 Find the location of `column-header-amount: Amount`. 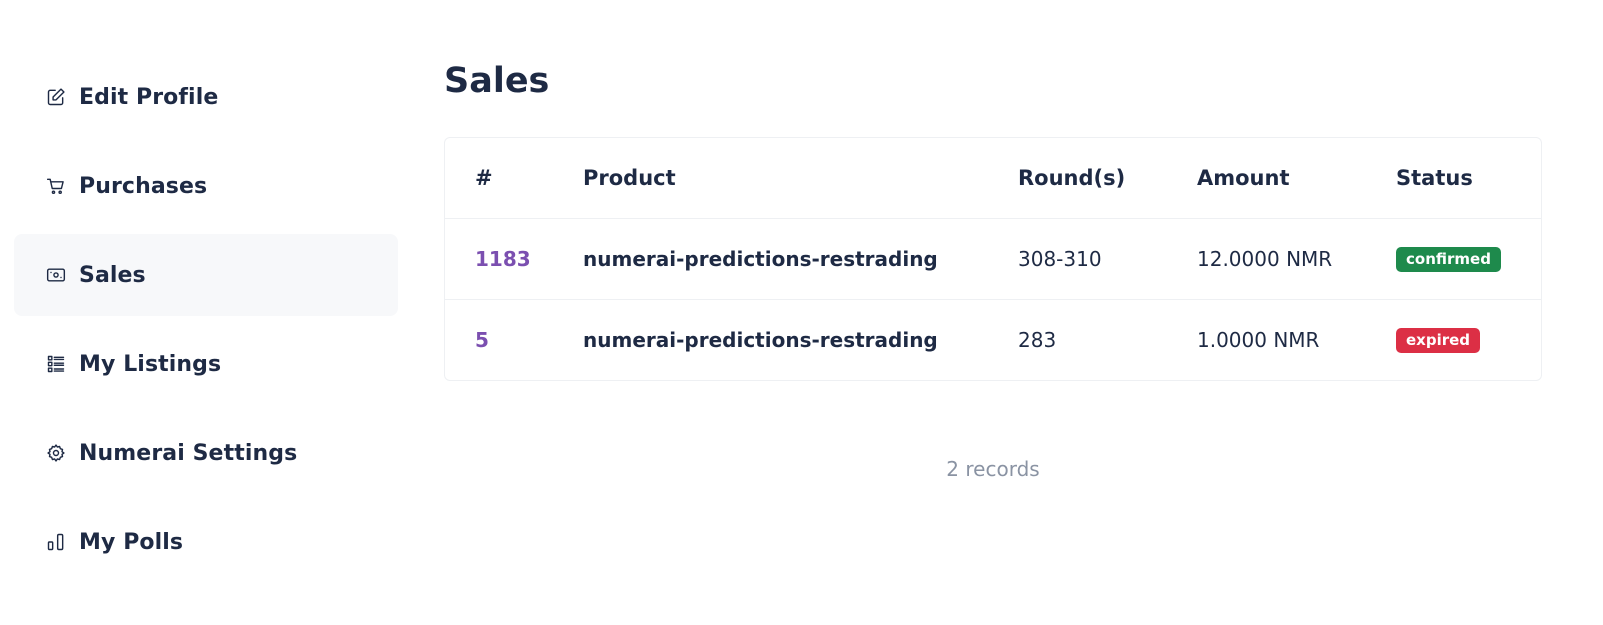

column-header-amount: Amount is located at coordinates (1243, 177).